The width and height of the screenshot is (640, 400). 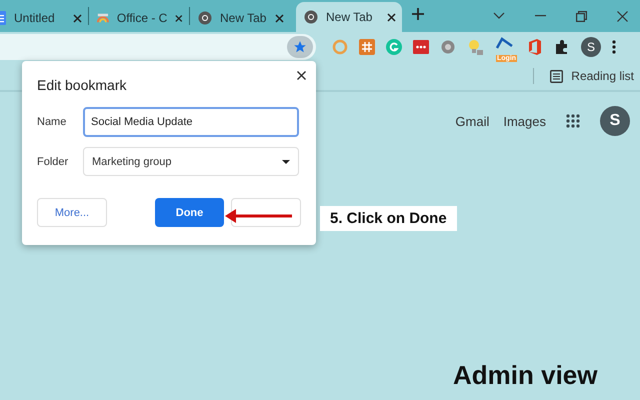 What do you see at coordinates (557, 76) in the screenshot?
I see `list-icon` at bounding box center [557, 76].